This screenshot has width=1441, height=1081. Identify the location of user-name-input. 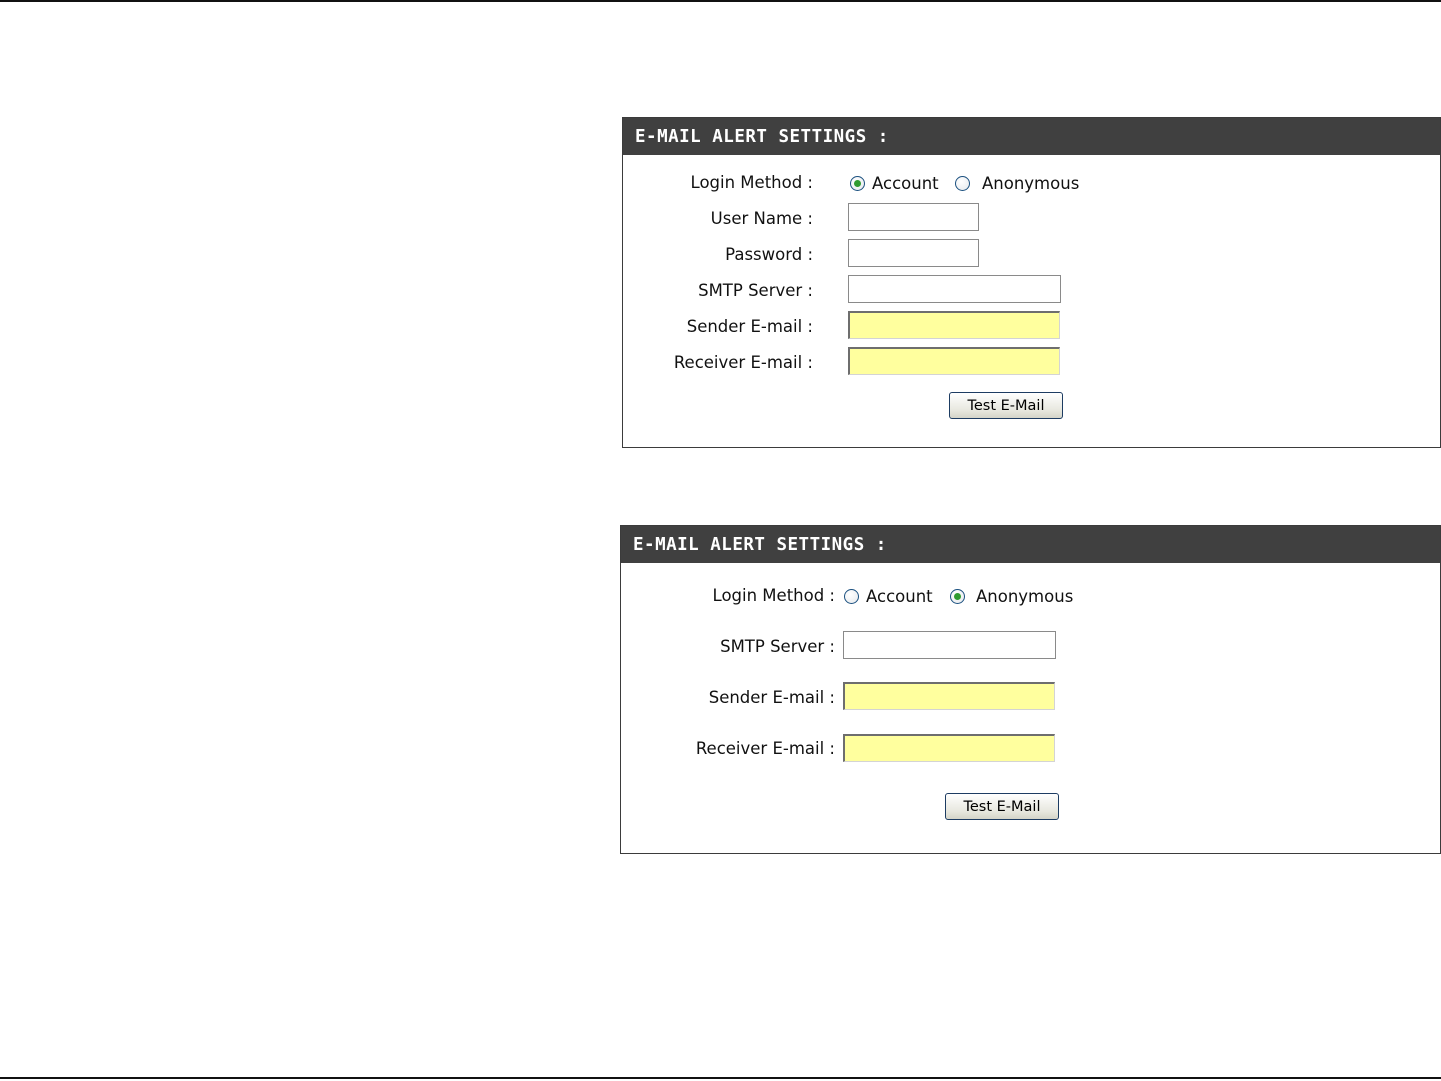
(913, 217).